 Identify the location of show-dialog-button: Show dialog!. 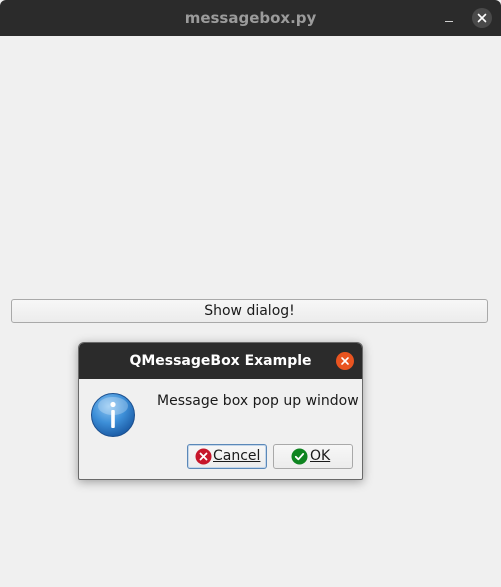
(249, 311).